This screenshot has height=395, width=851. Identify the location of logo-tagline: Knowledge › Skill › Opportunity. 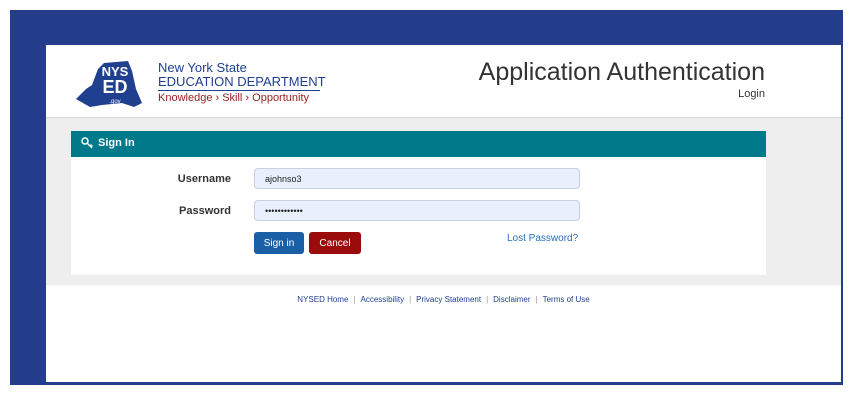
(234, 98).